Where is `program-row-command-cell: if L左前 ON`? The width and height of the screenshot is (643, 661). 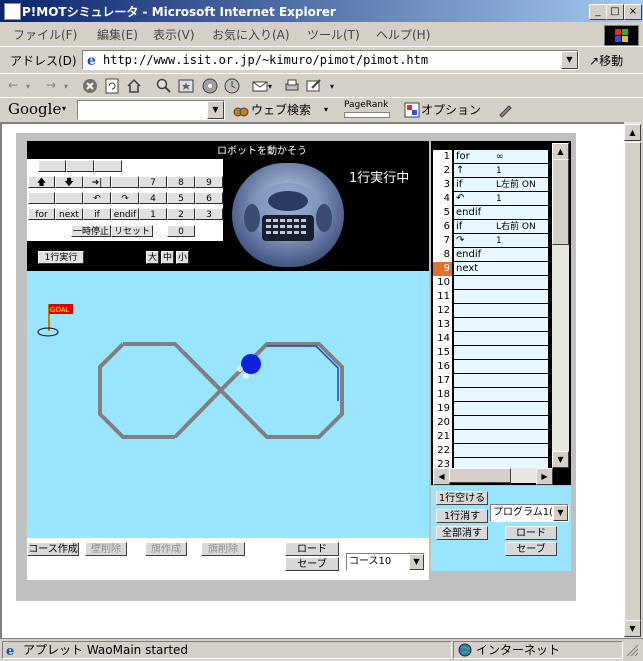
program-row-command-cell: if L左前 ON is located at coordinates (501, 184).